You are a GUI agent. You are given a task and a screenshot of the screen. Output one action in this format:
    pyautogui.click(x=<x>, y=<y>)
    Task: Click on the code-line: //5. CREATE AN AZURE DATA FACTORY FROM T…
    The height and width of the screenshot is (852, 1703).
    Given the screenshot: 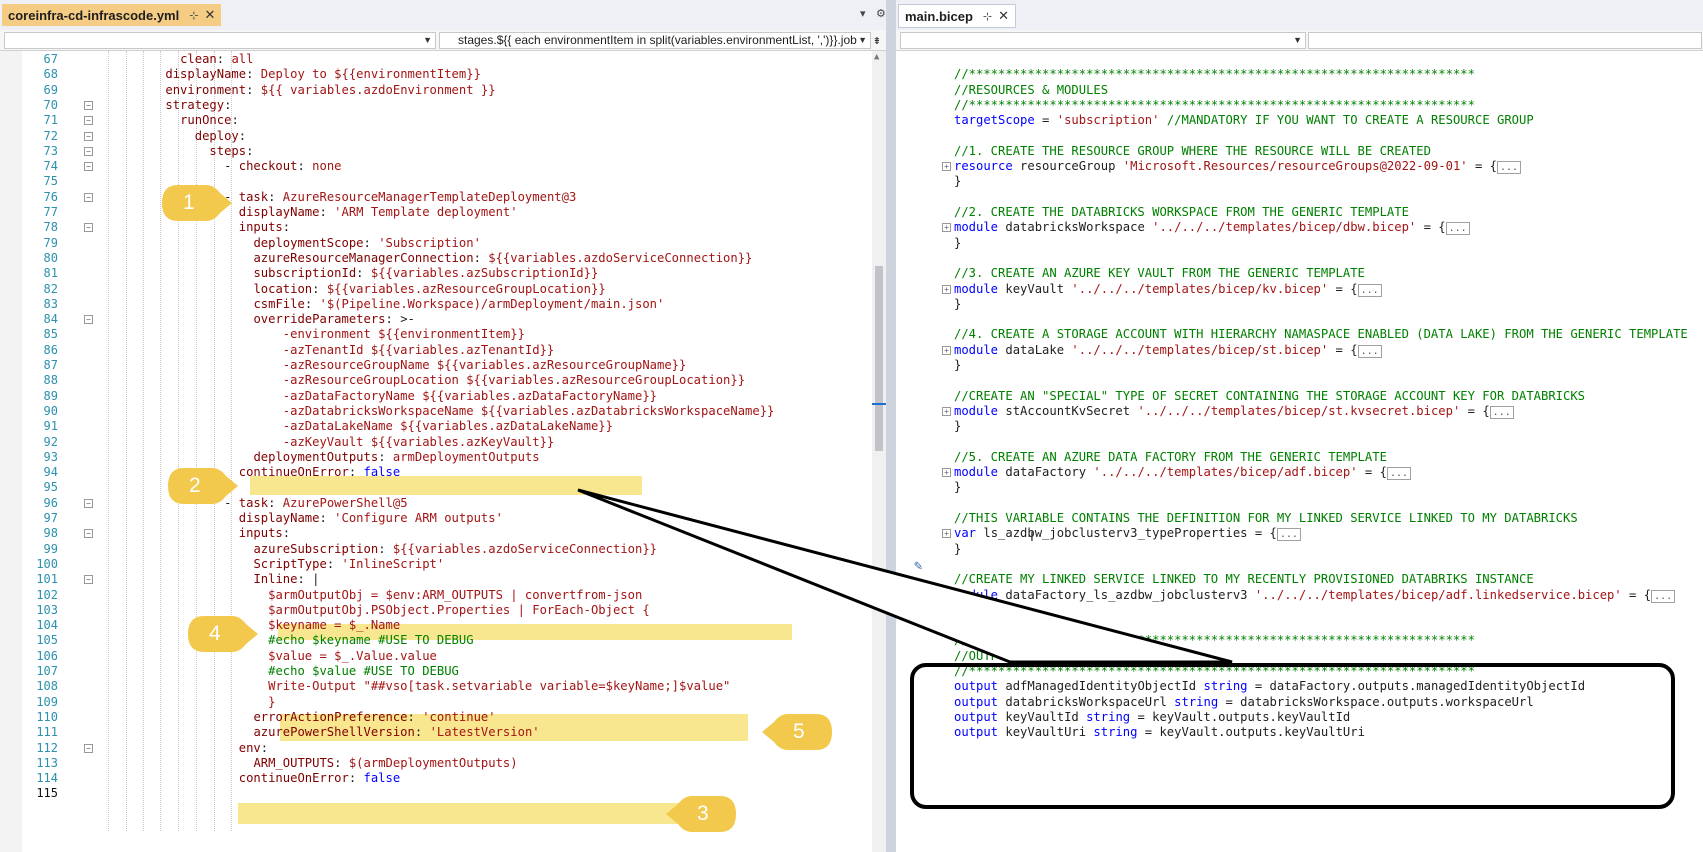 What is the action you would take?
    pyautogui.click(x=1299, y=457)
    